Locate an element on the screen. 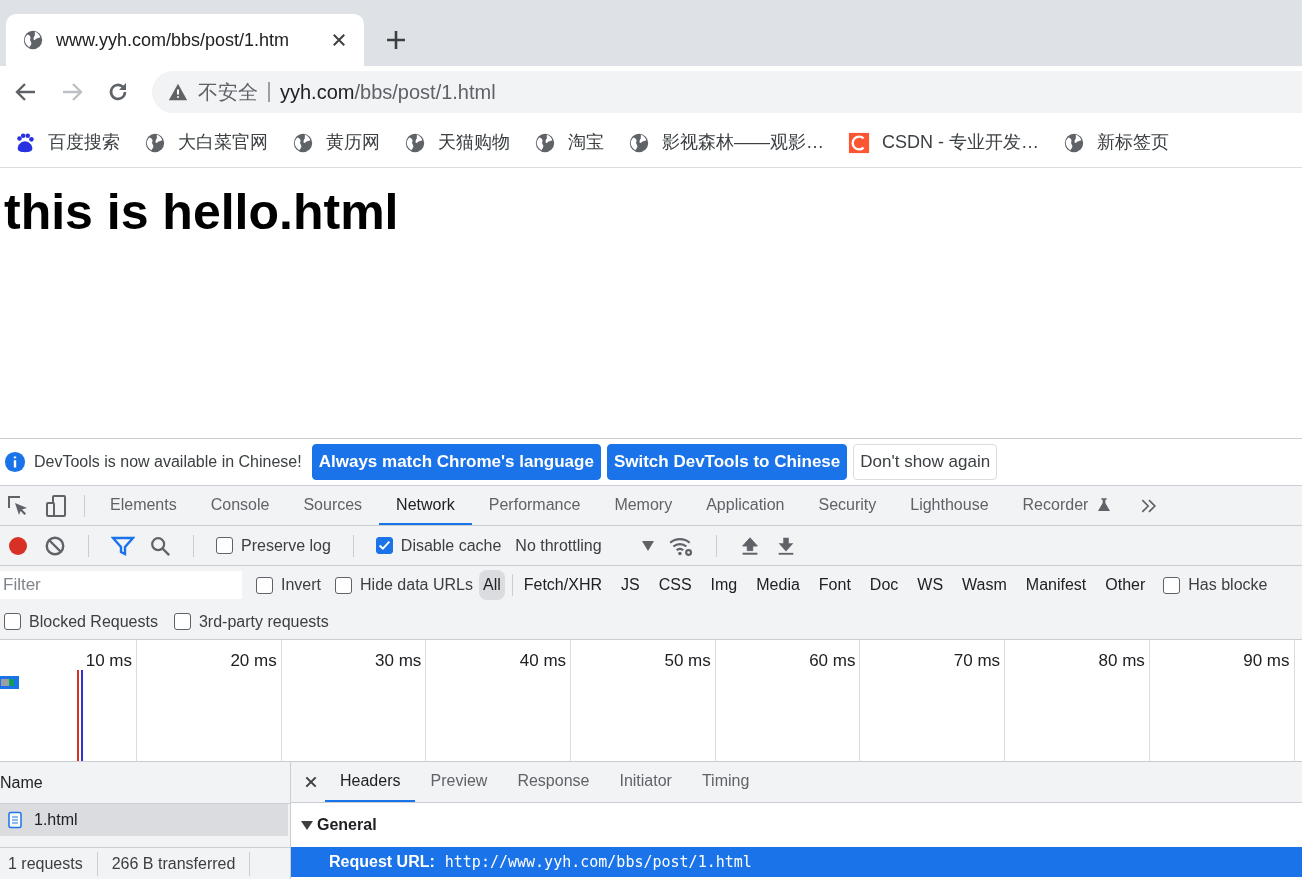 The width and height of the screenshot is (1302, 879). tick-label: 10 ms is located at coordinates (108, 660).